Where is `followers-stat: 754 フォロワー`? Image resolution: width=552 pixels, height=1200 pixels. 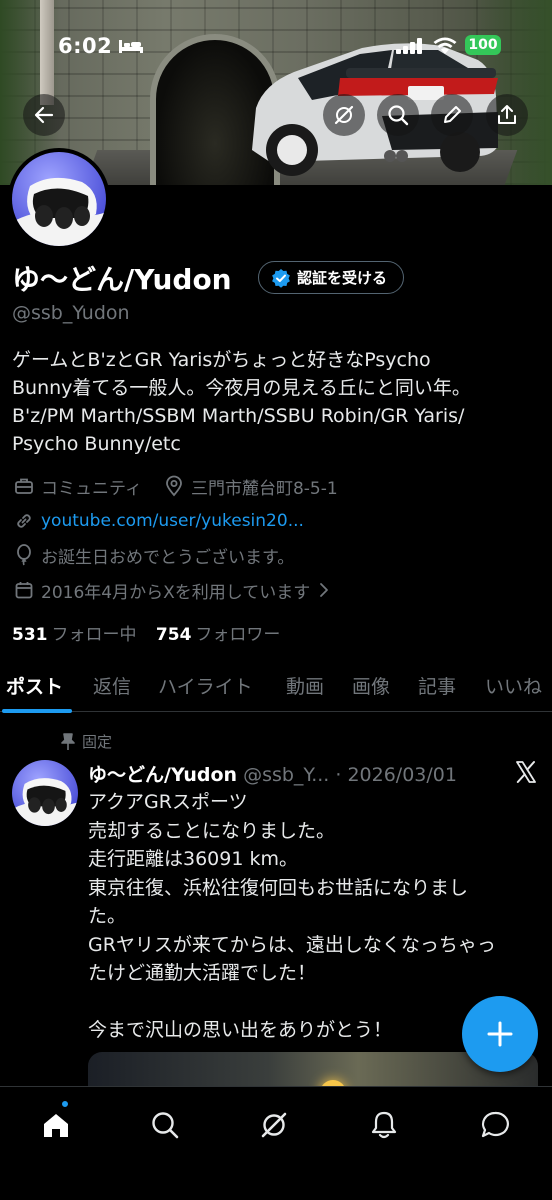 followers-stat: 754 フォロワー is located at coordinates (218, 635).